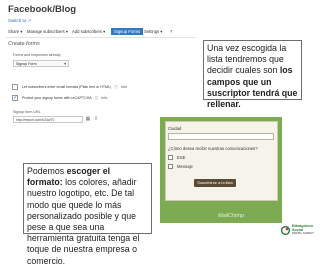 This screenshot has width=320, height=267. I want to click on nav-share: Share ▾, so click(15, 31).